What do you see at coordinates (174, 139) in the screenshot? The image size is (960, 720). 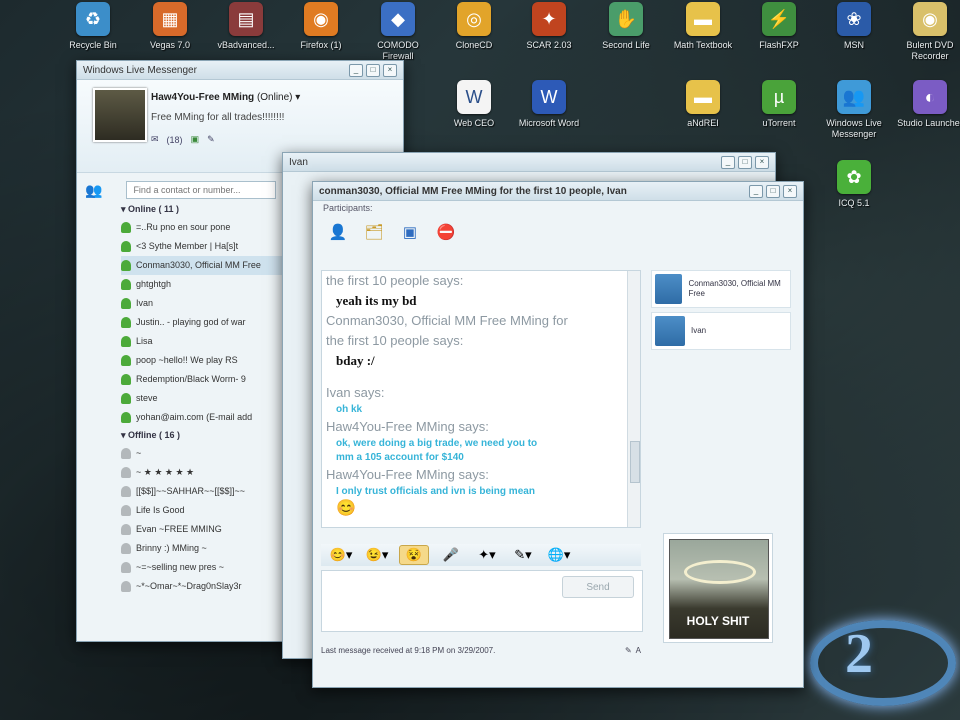 I see `mail-count: (18)` at bounding box center [174, 139].